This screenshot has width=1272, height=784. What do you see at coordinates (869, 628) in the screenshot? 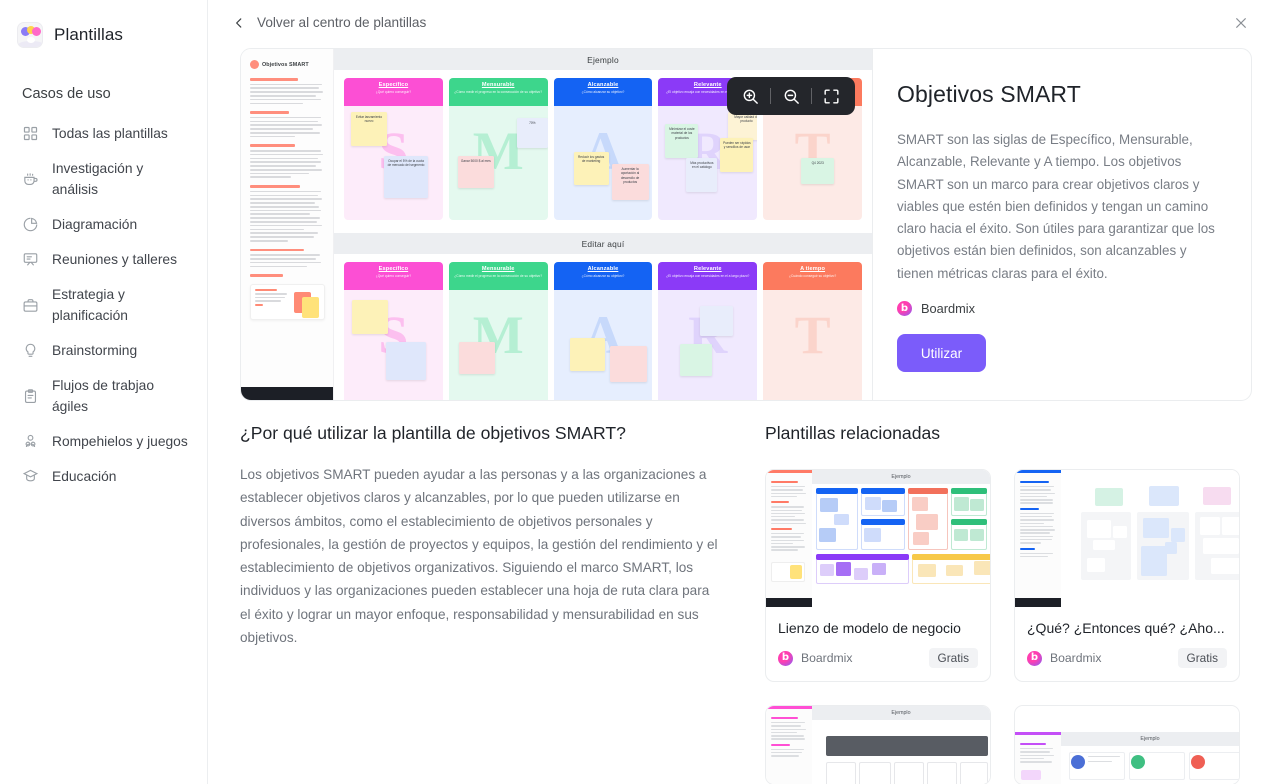
I see `card-title: Lienzo de modelo de negocio` at bounding box center [869, 628].